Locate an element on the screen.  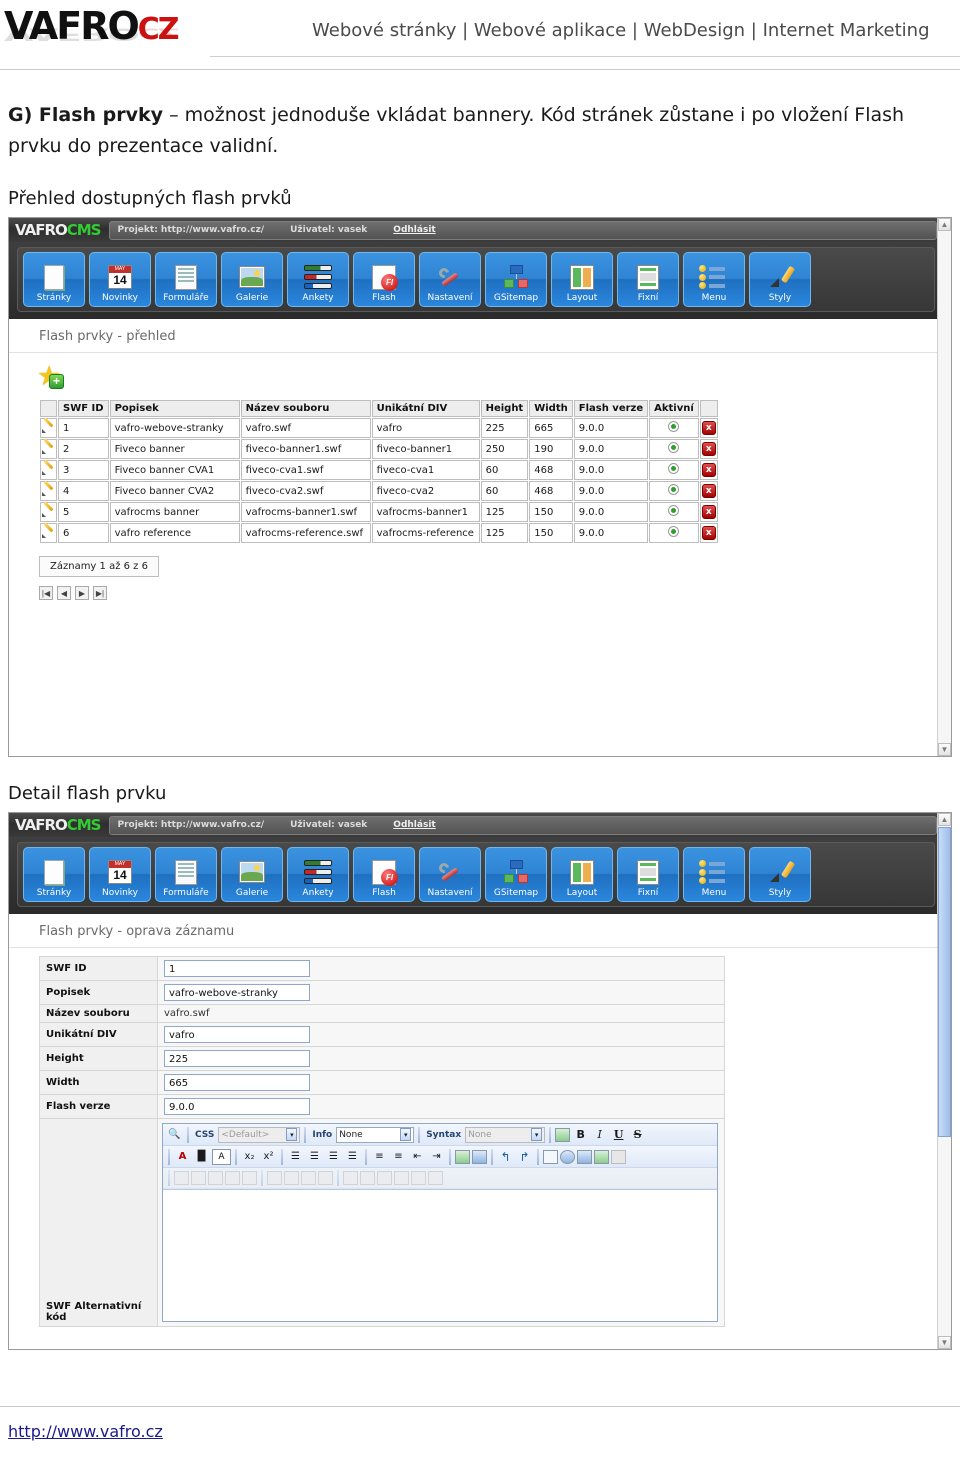
info-select: None ▾ is located at coordinates (375, 1134).